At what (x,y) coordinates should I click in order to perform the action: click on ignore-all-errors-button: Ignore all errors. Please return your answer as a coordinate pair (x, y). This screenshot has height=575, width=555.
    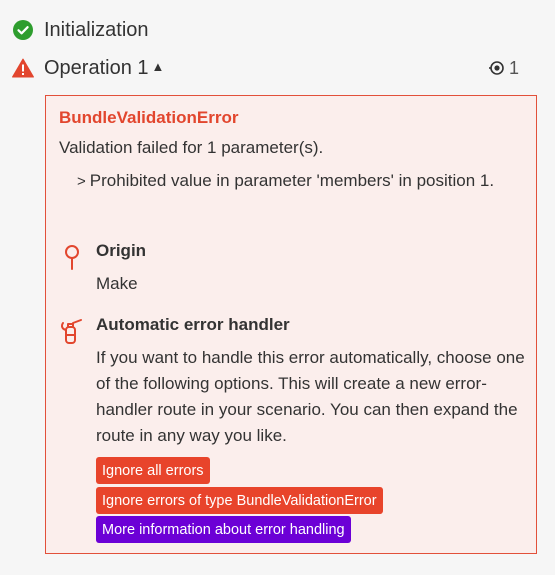
    Looking at the image, I should click on (153, 470).